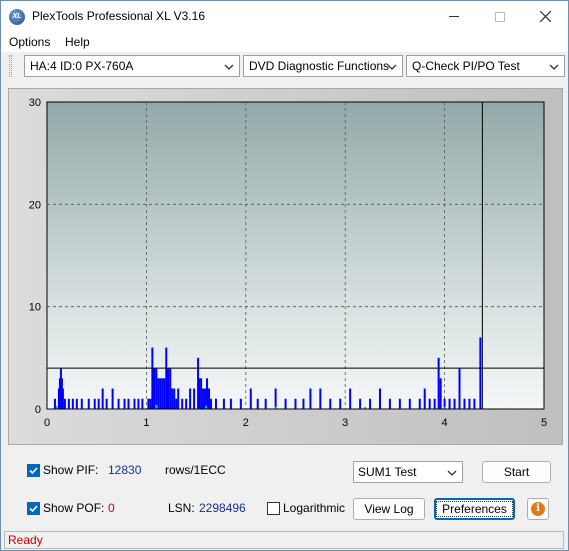  Describe the element at coordinates (195, 470) in the screenshot. I see `pif-unit: rows/1ECC` at that location.